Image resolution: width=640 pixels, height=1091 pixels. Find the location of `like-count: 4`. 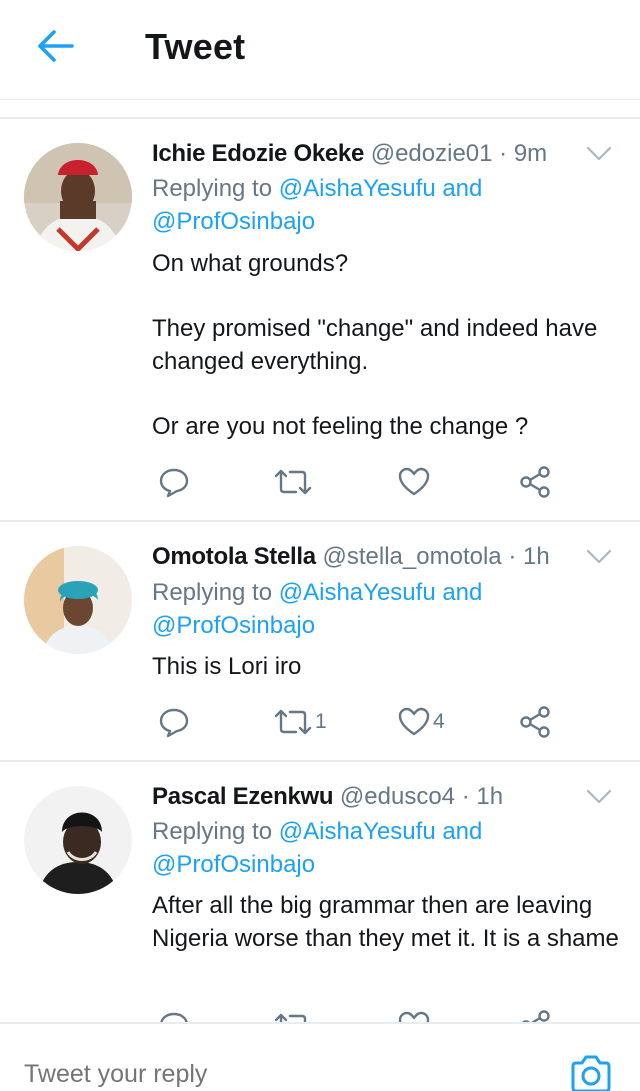

like-count: 4 is located at coordinates (439, 721).